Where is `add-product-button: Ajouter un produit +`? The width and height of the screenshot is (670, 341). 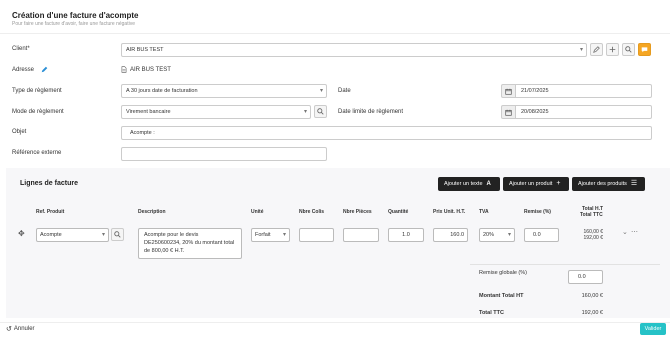
add-product-button: Ajouter un produit + is located at coordinates (536, 184).